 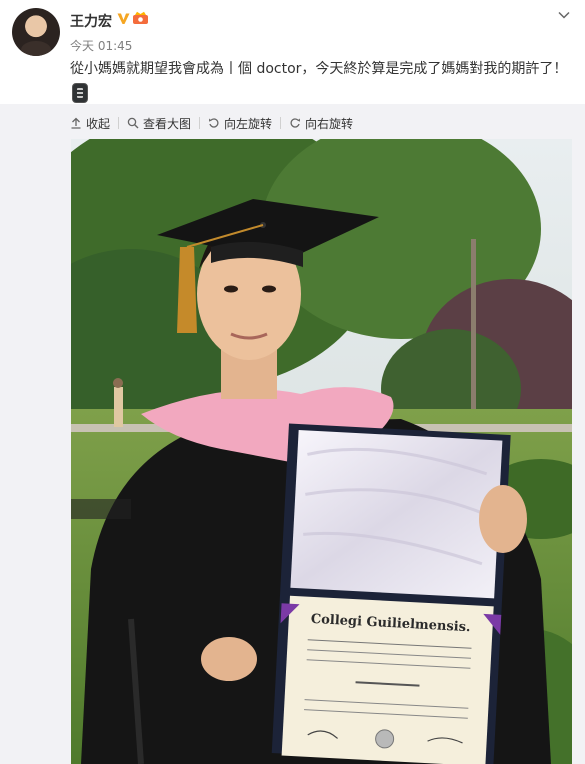 What do you see at coordinates (319, 69) in the screenshot?
I see `post-text: 從小媽媽就期望我會成為丨個 doctor，今天終於算是完成了媽媽對我的期許了！` at bounding box center [319, 69].